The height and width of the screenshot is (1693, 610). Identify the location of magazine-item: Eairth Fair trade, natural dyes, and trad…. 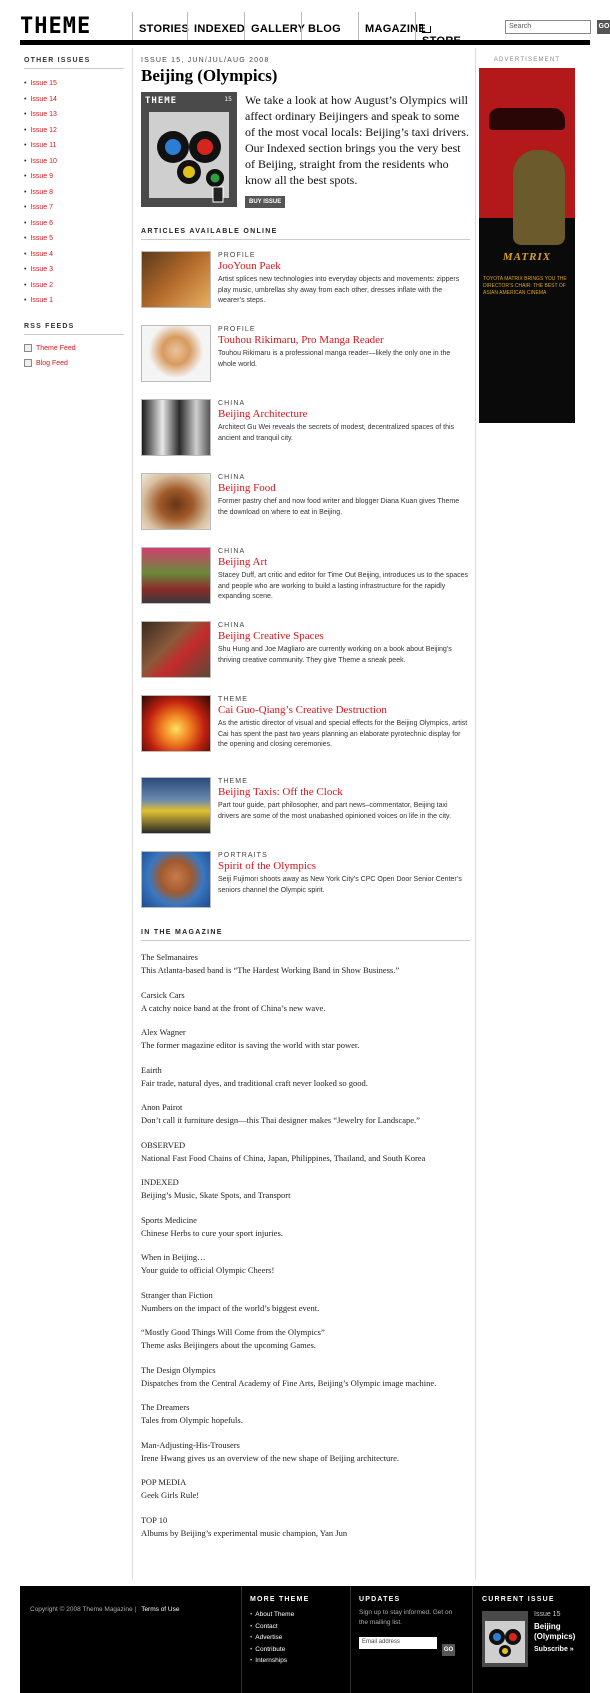
(305, 1083).